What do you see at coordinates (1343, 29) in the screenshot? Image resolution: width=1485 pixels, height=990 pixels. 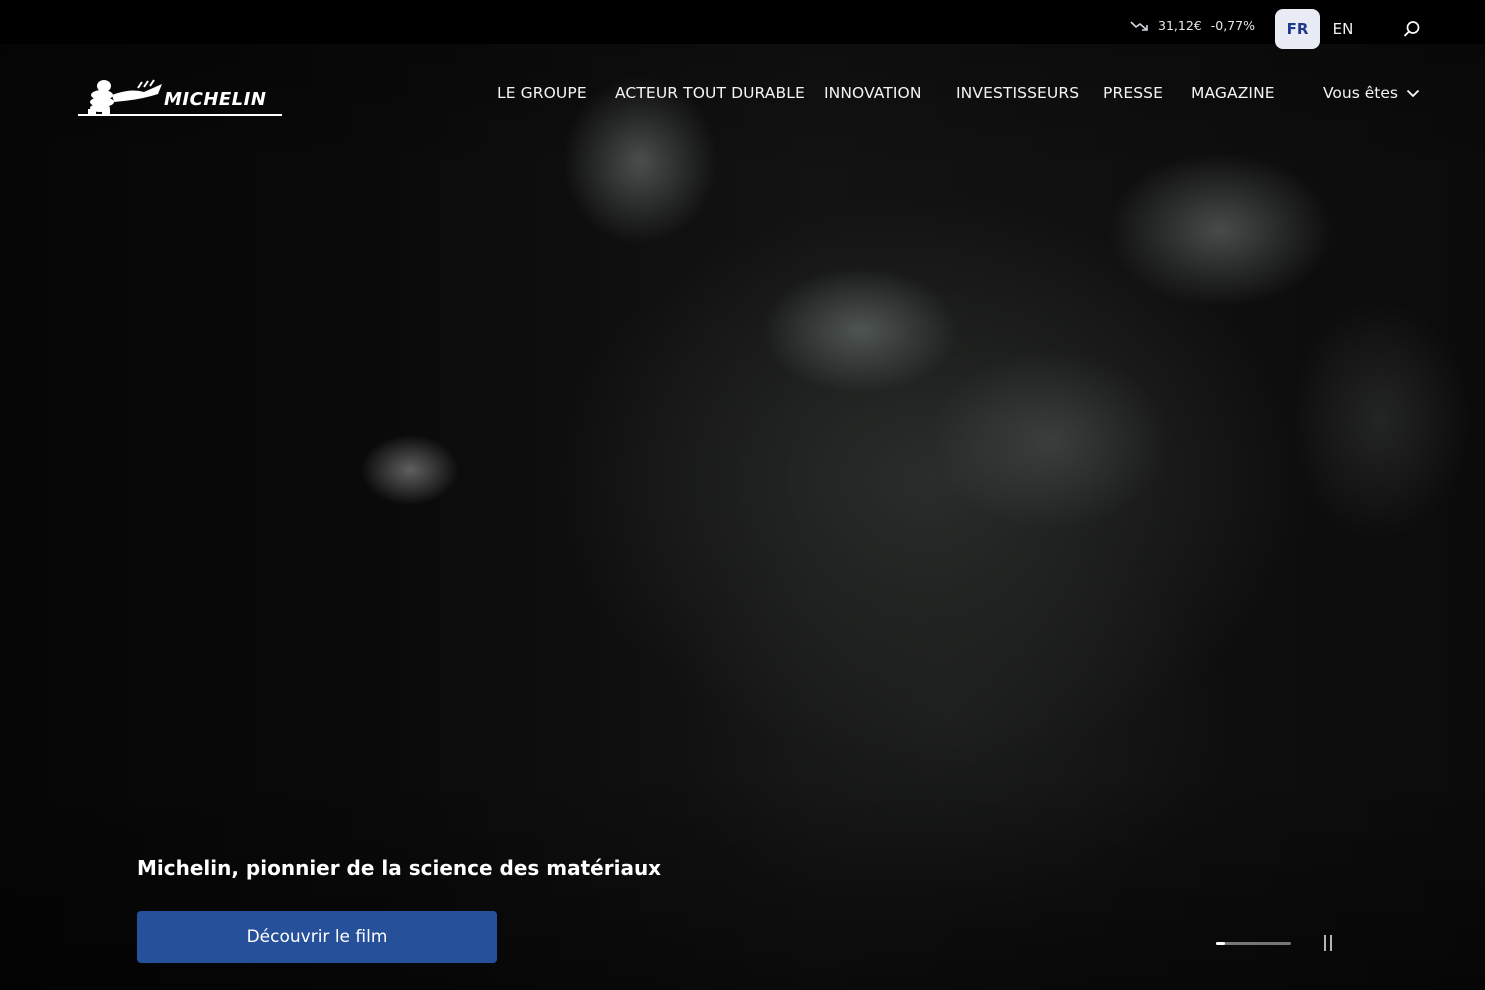 I see `language-en-button: EN` at bounding box center [1343, 29].